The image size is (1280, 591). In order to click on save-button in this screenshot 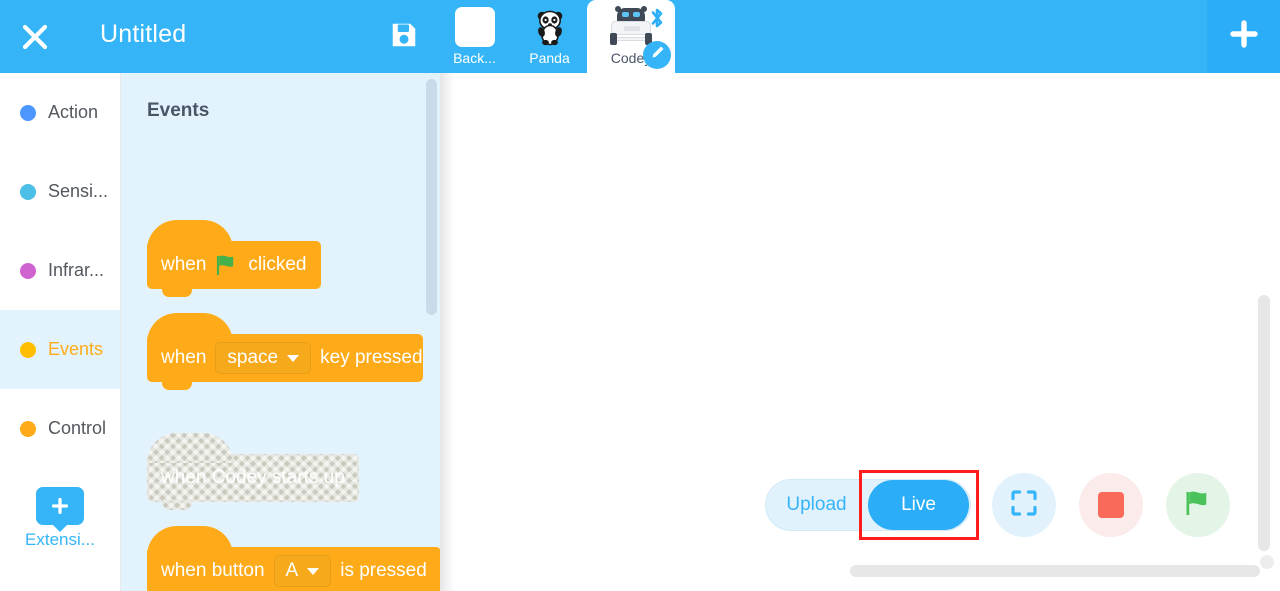, I will do `click(404, 37)`.